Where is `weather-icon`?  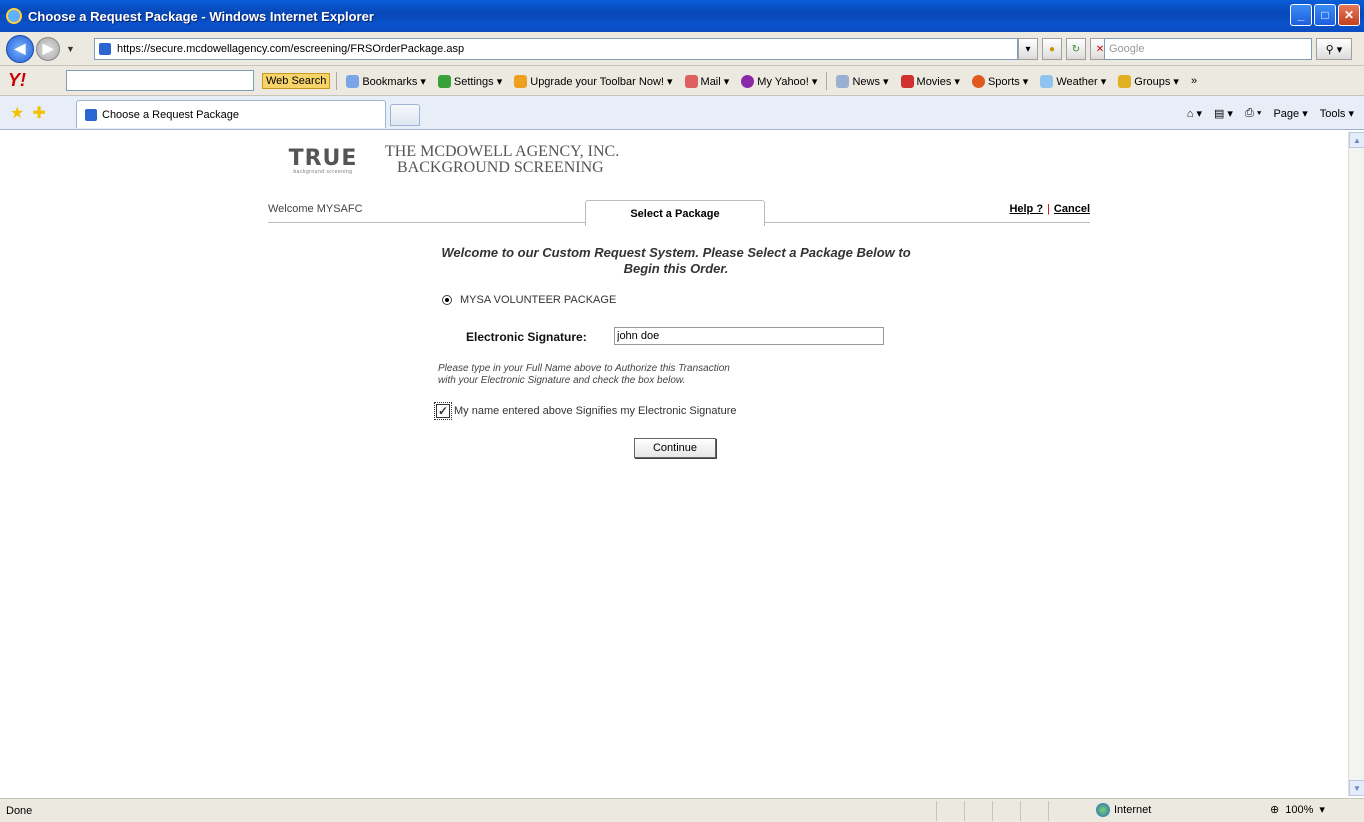
weather-icon is located at coordinates (1047, 81).